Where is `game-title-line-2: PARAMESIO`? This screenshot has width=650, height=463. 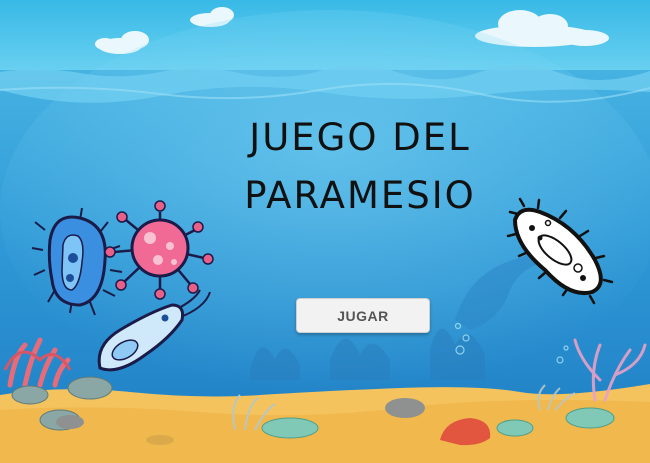
game-title-line-2: PARAMESIO is located at coordinates (360, 195).